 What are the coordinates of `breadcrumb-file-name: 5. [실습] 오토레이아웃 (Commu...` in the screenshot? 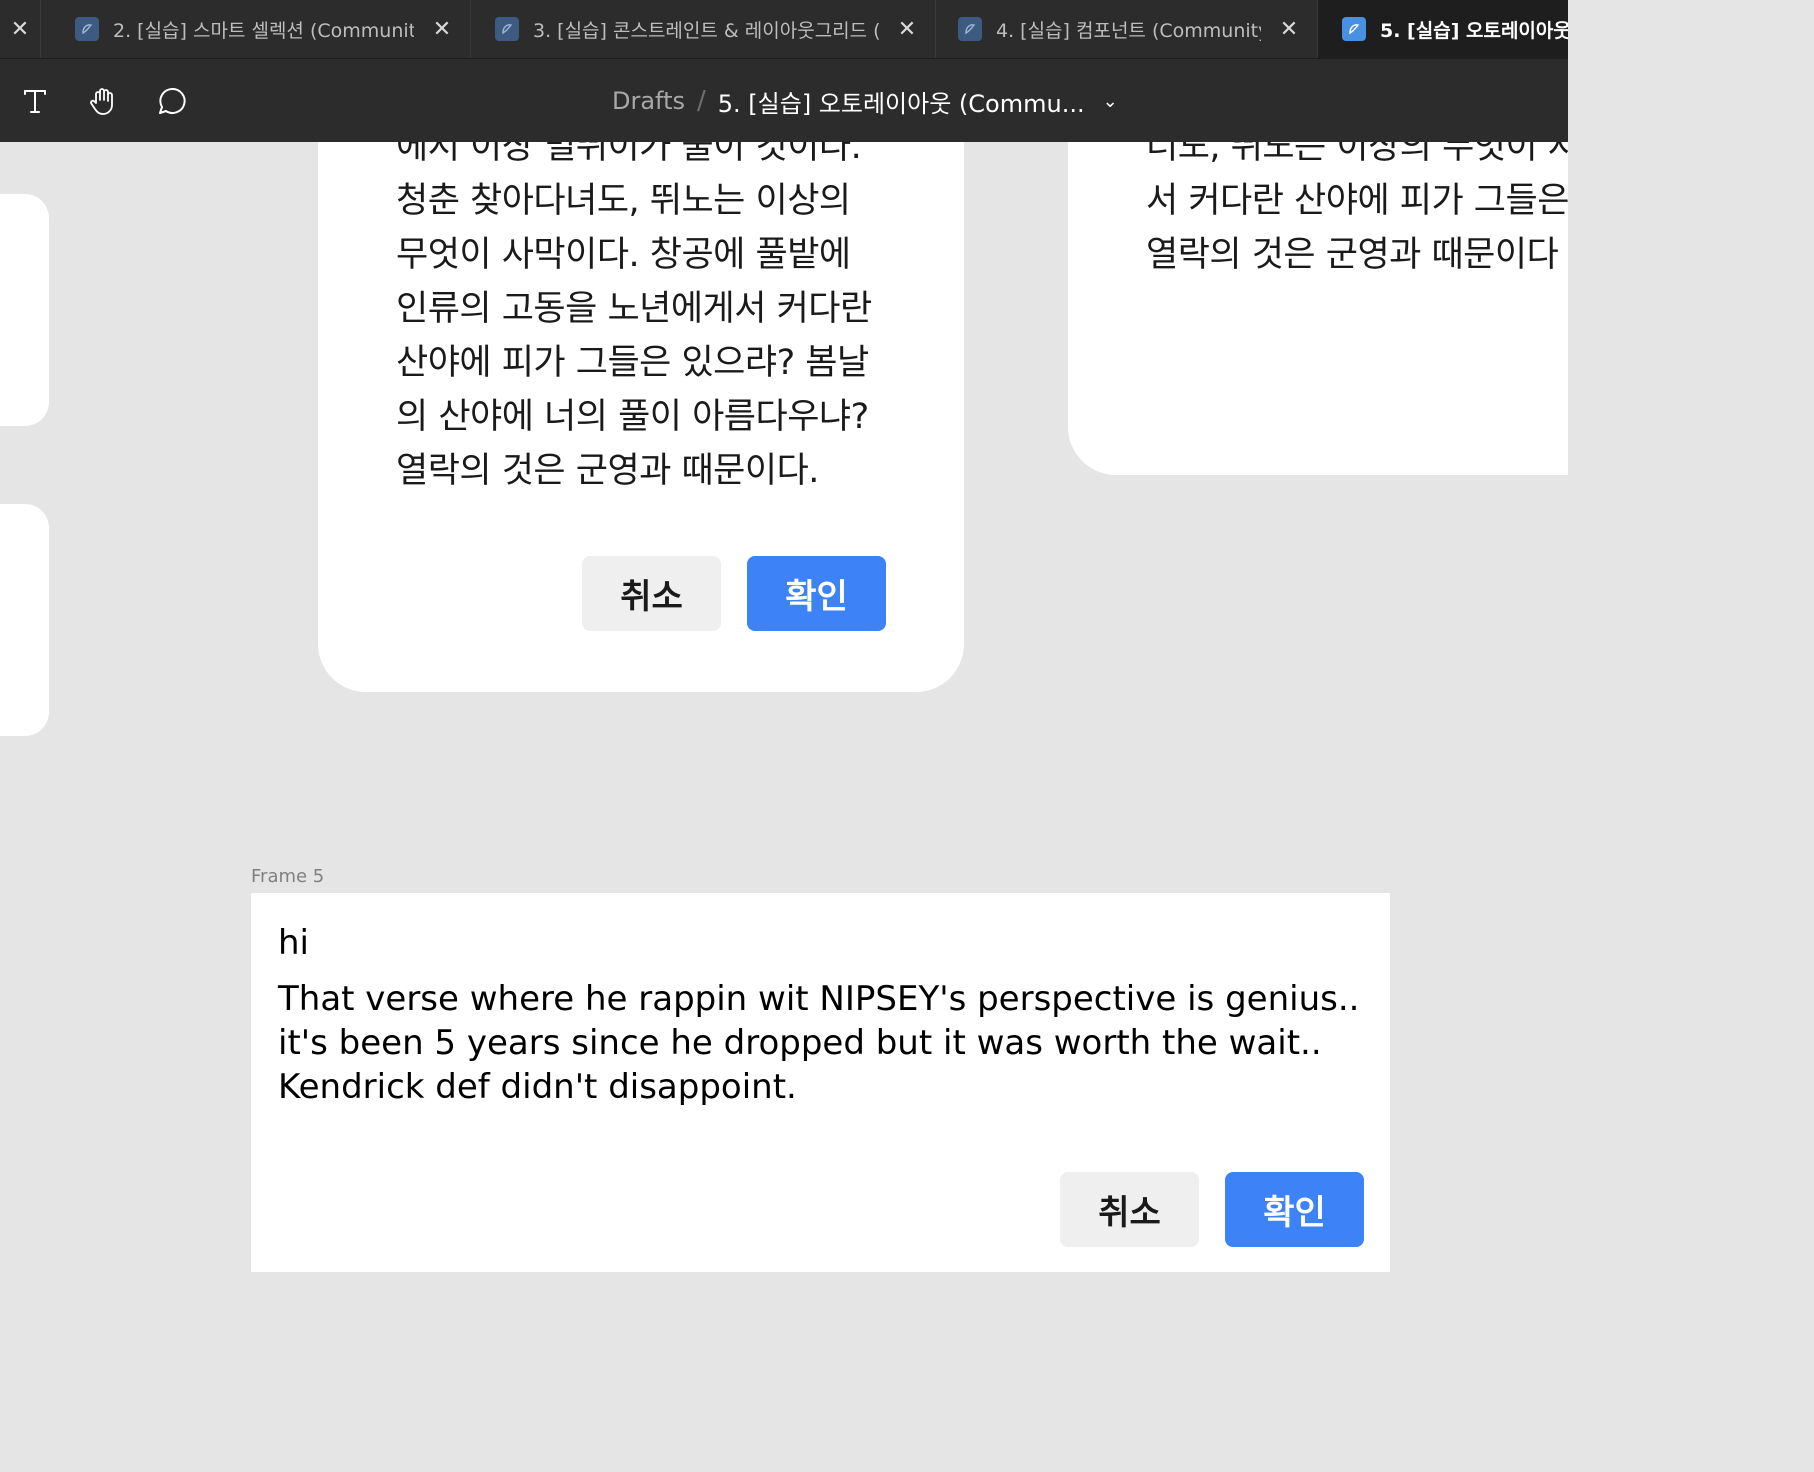 It's located at (901, 101).